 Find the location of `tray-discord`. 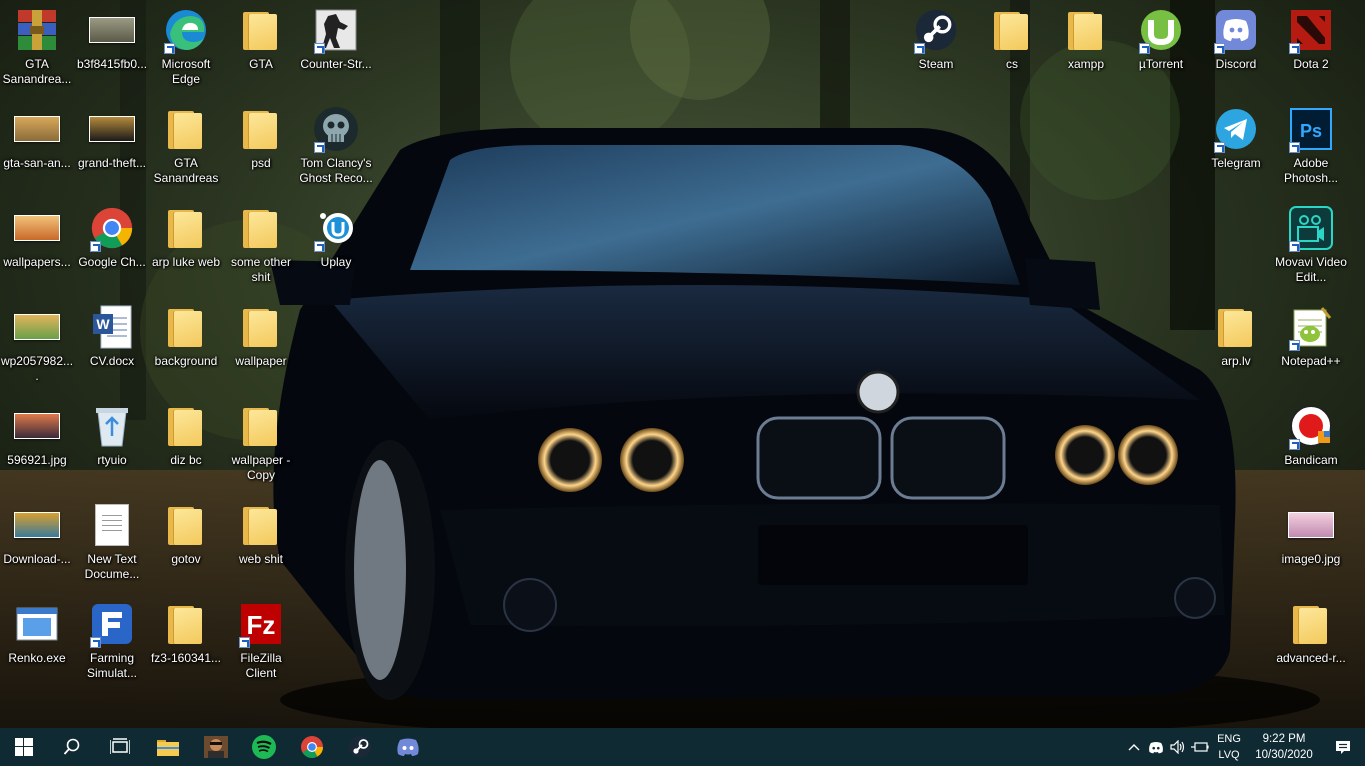

tray-discord is located at coordinates (1156, 747).